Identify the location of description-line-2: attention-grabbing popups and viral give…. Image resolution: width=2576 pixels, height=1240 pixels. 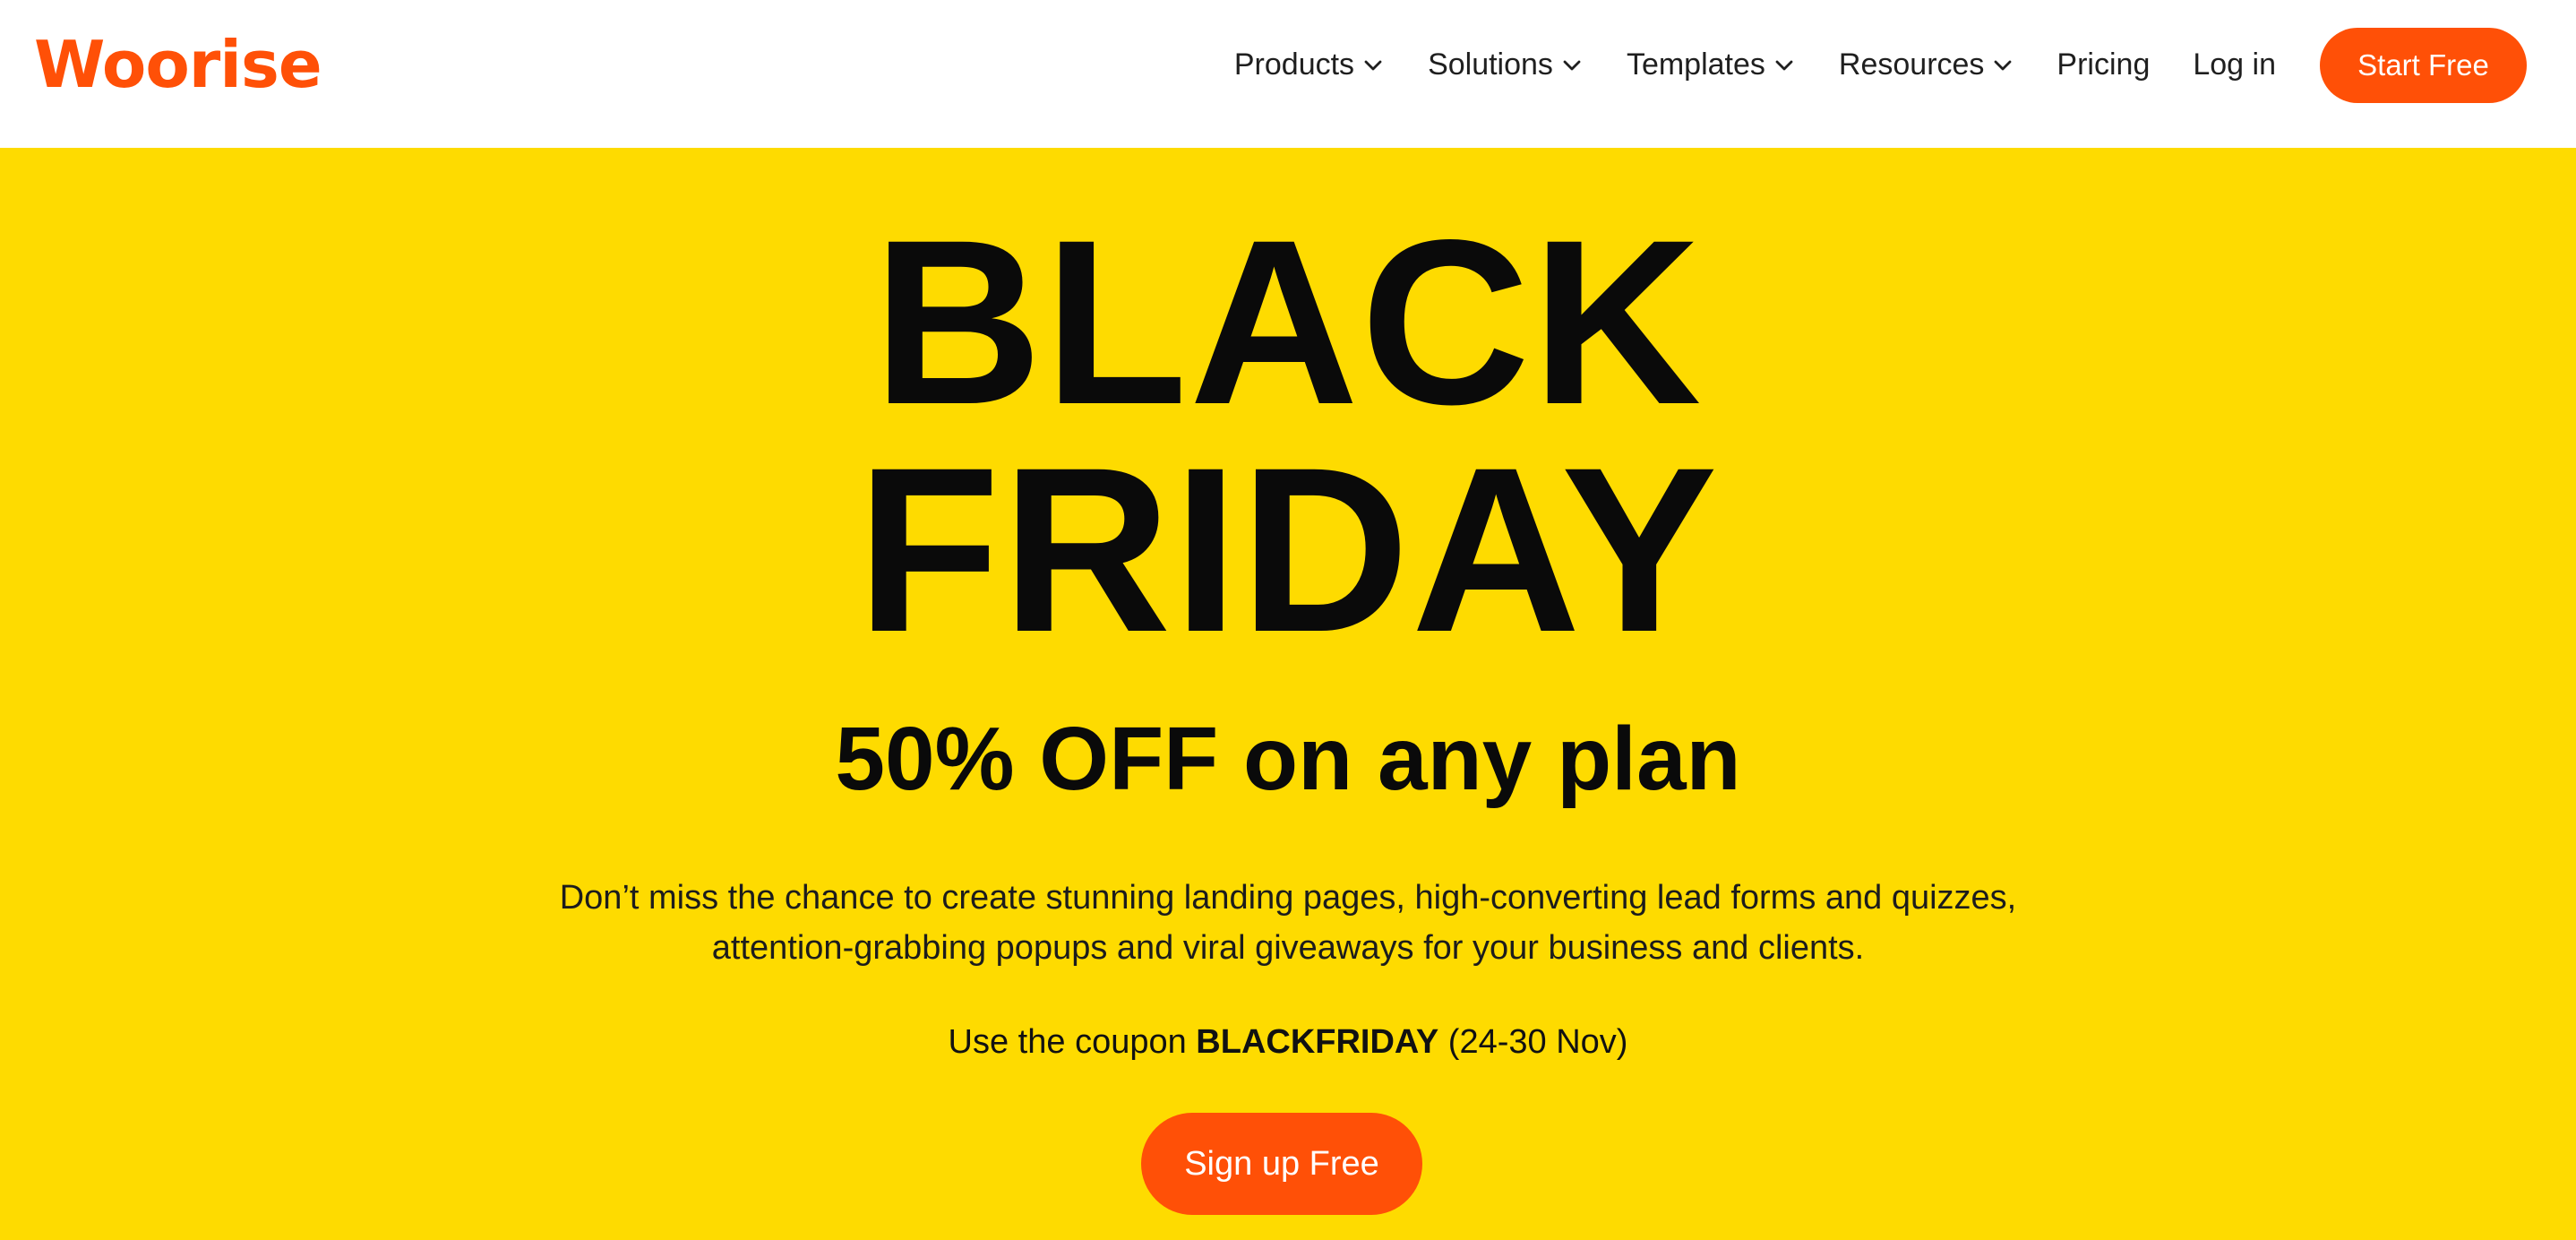
(1288, 948).